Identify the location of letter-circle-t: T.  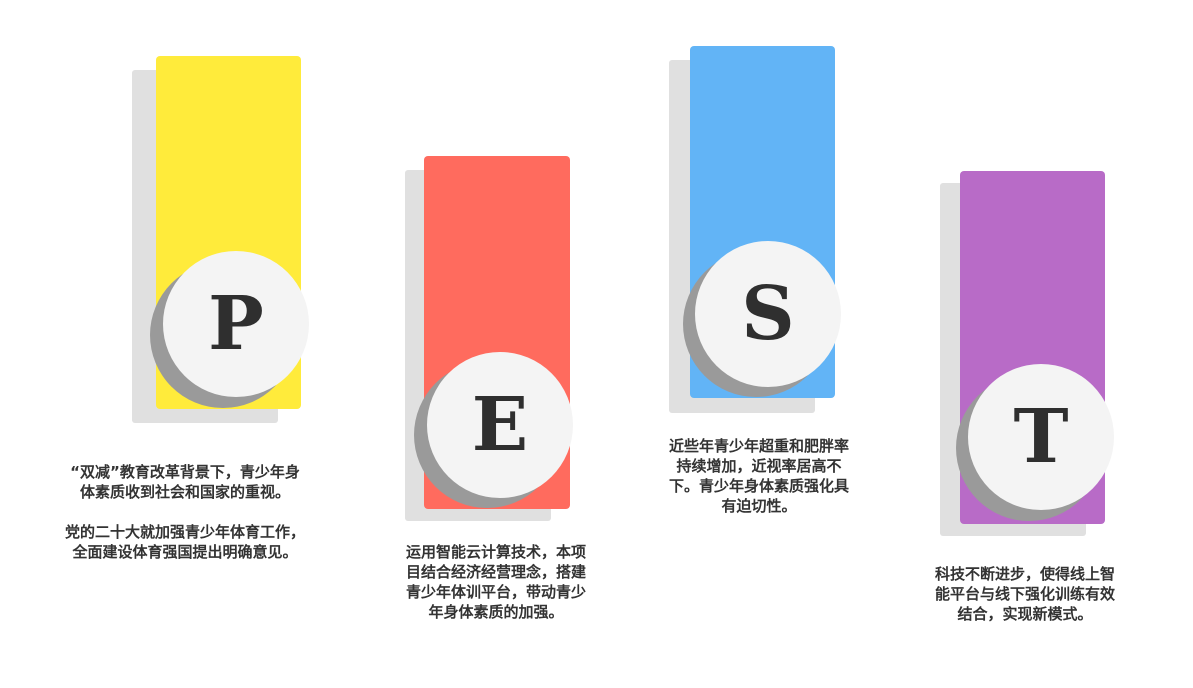
(1041, 437).